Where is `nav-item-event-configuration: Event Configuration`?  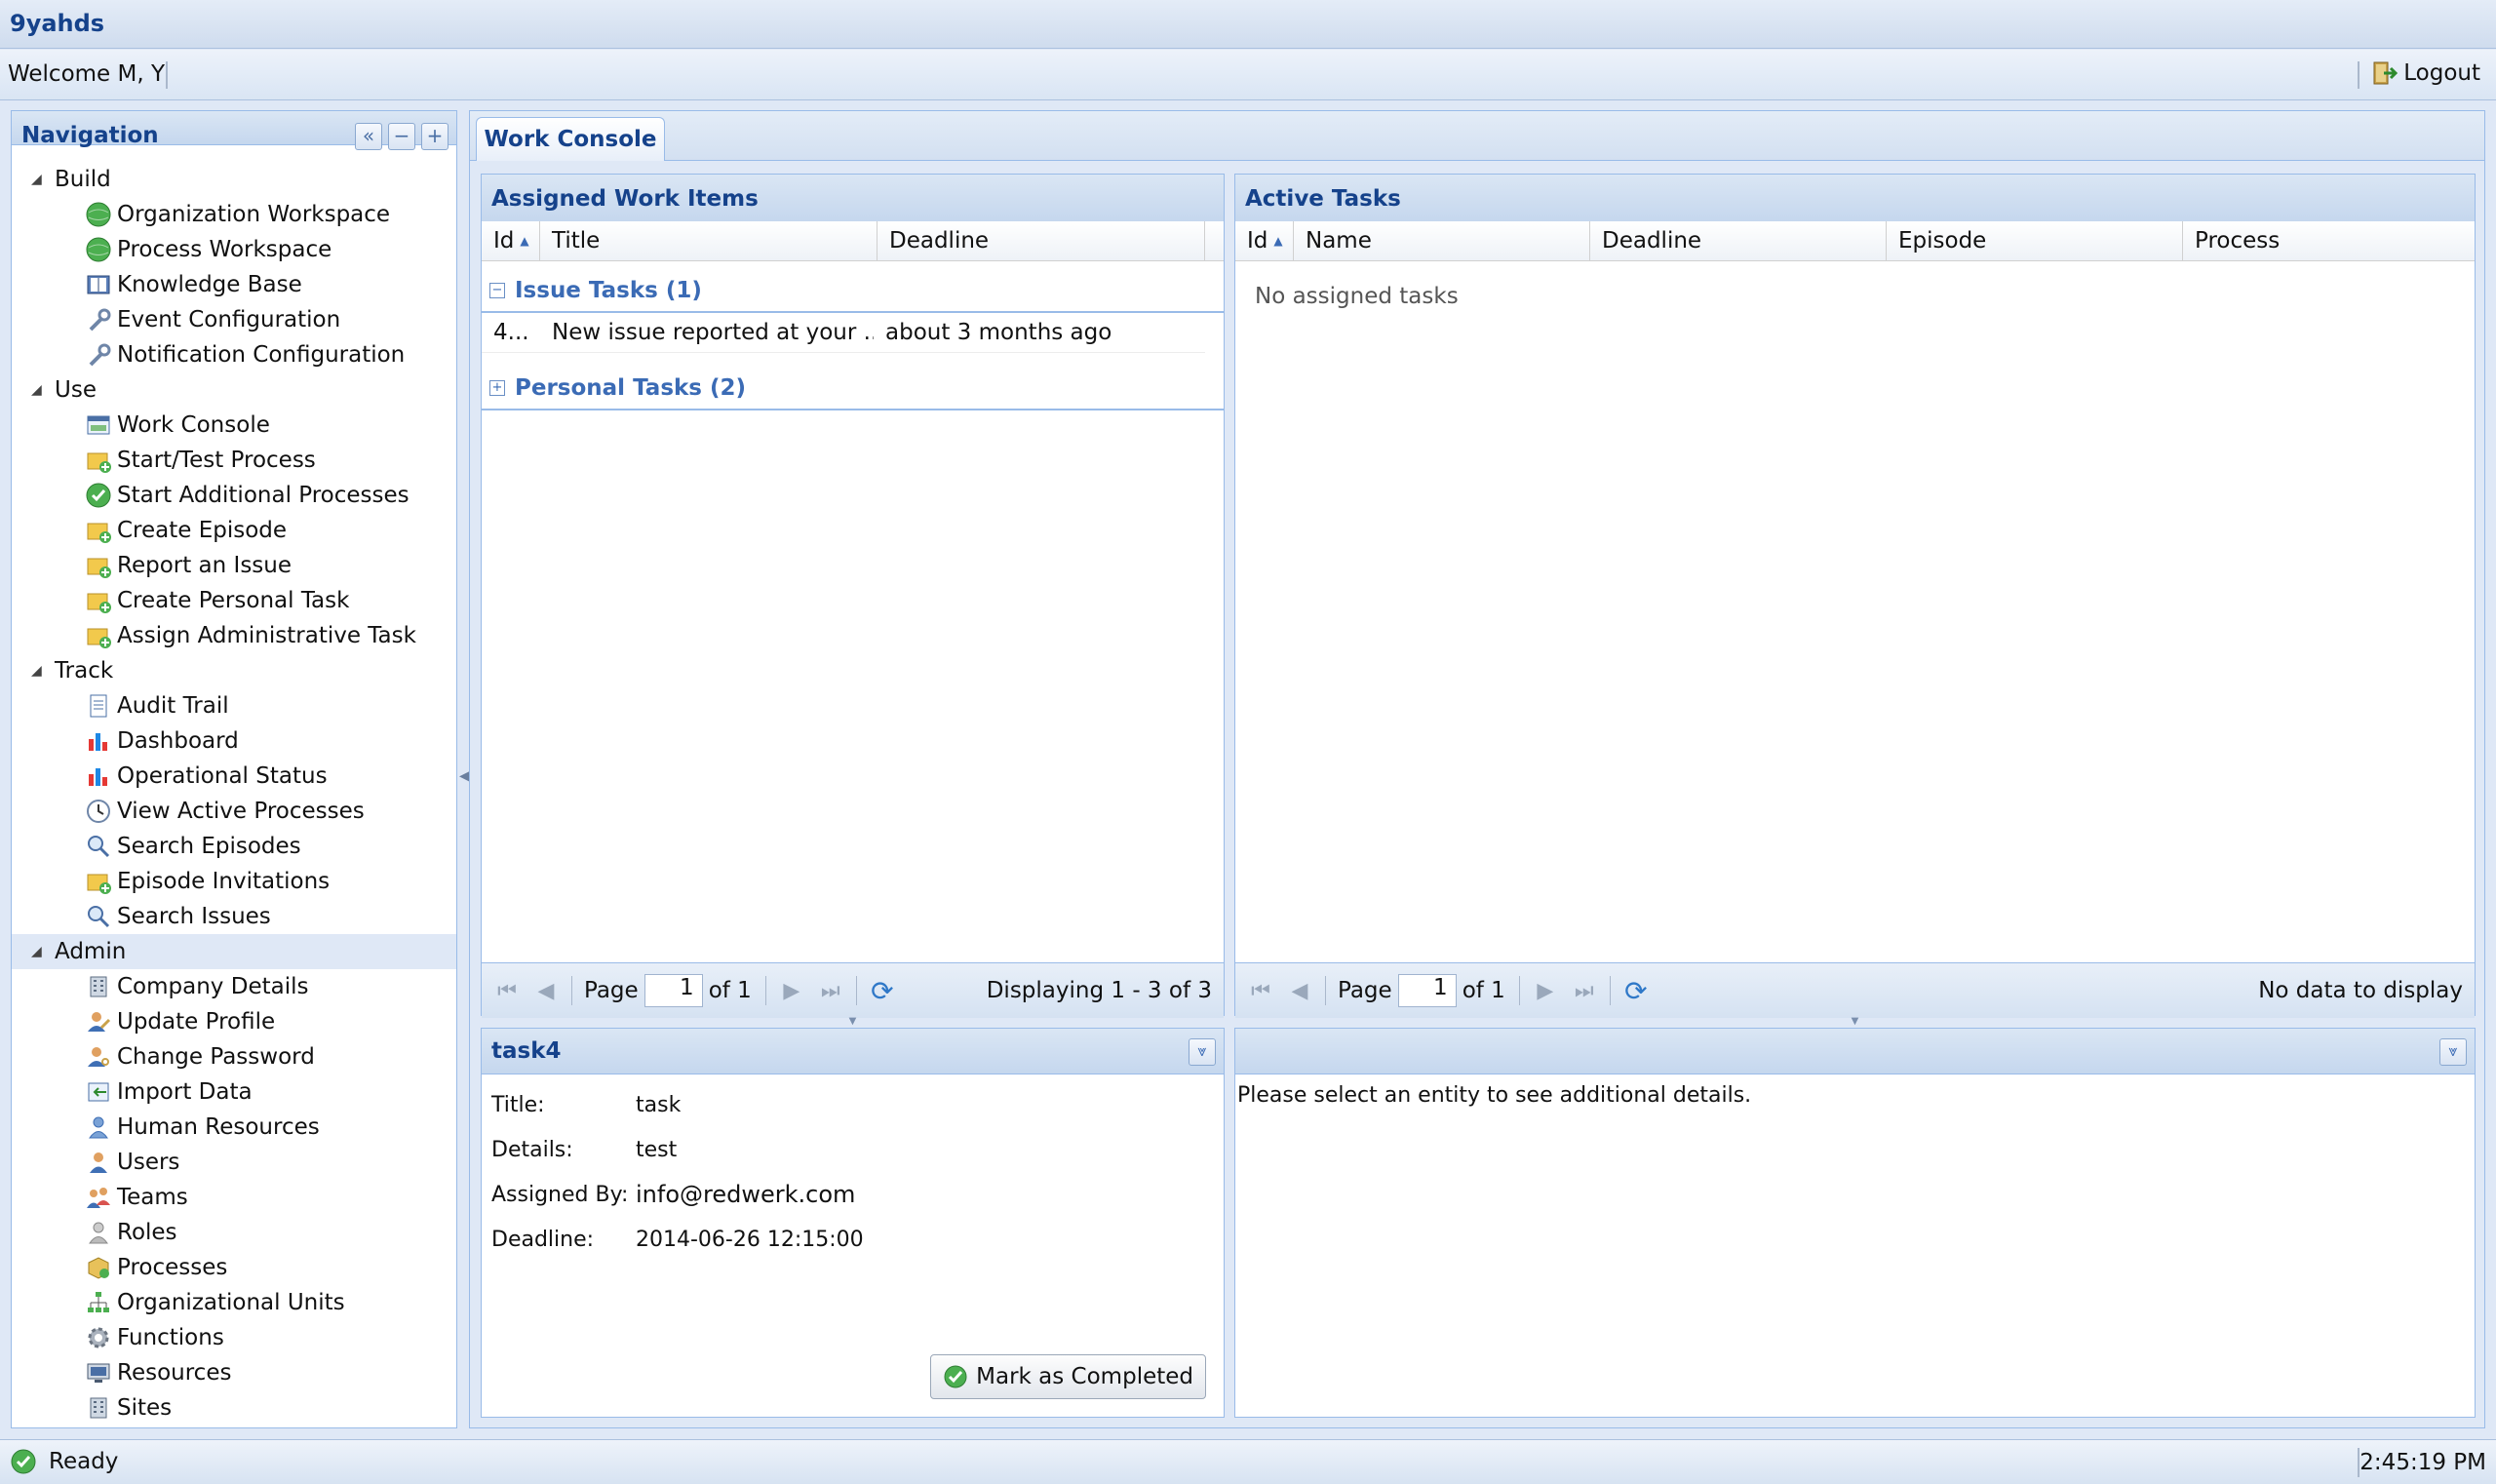
nav-item-event-configuration: Event Configuration is located at coordinates (212, 319).